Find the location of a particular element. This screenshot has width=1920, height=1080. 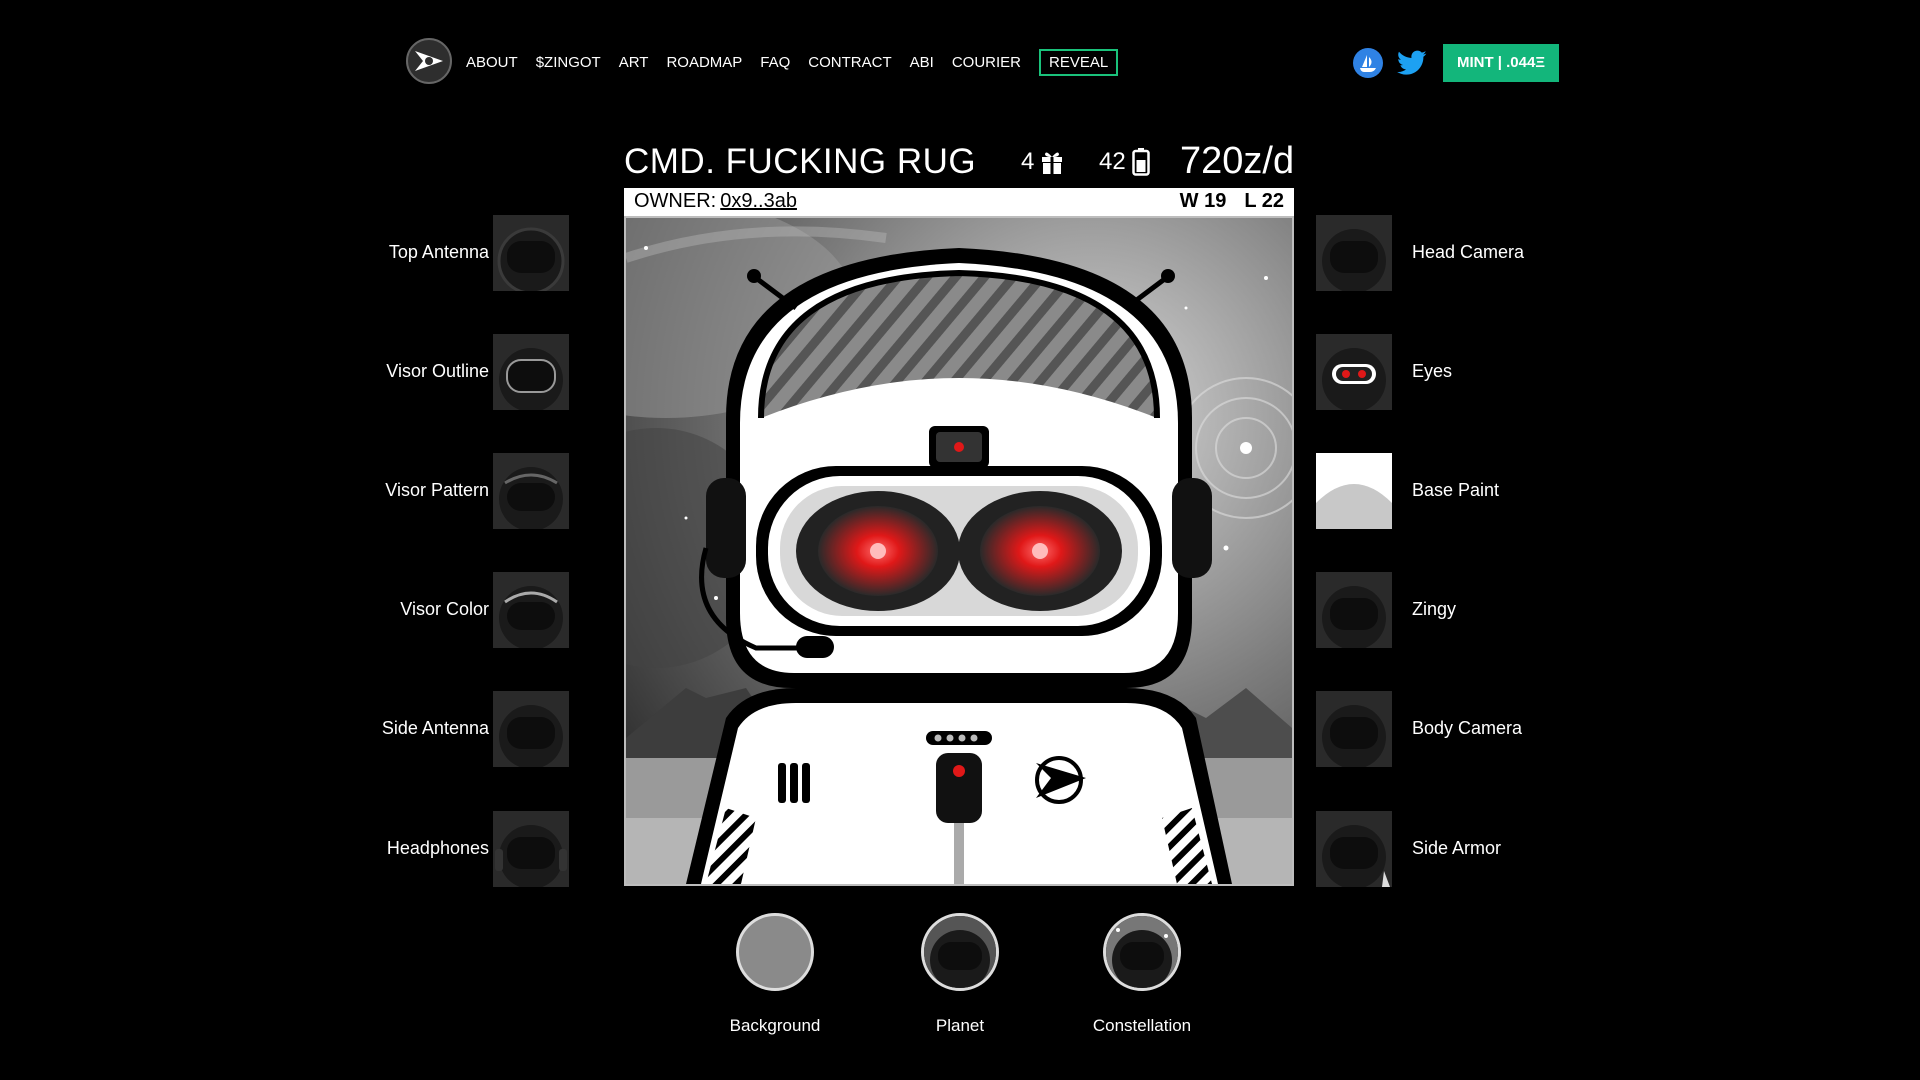

owner-bar: OWNER: 0x9..3ab W 19 L 22 is located at coordinates (959, 202).